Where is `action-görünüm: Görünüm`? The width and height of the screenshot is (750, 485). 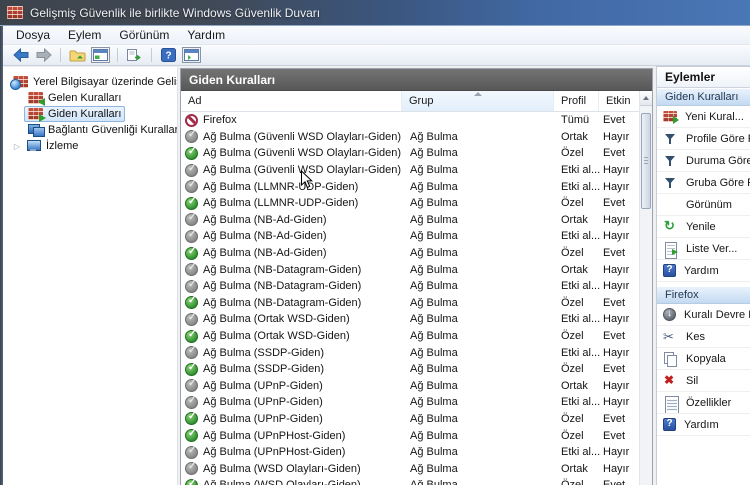
action-görünüm: Görünüm is located at coordinates (703, 205).